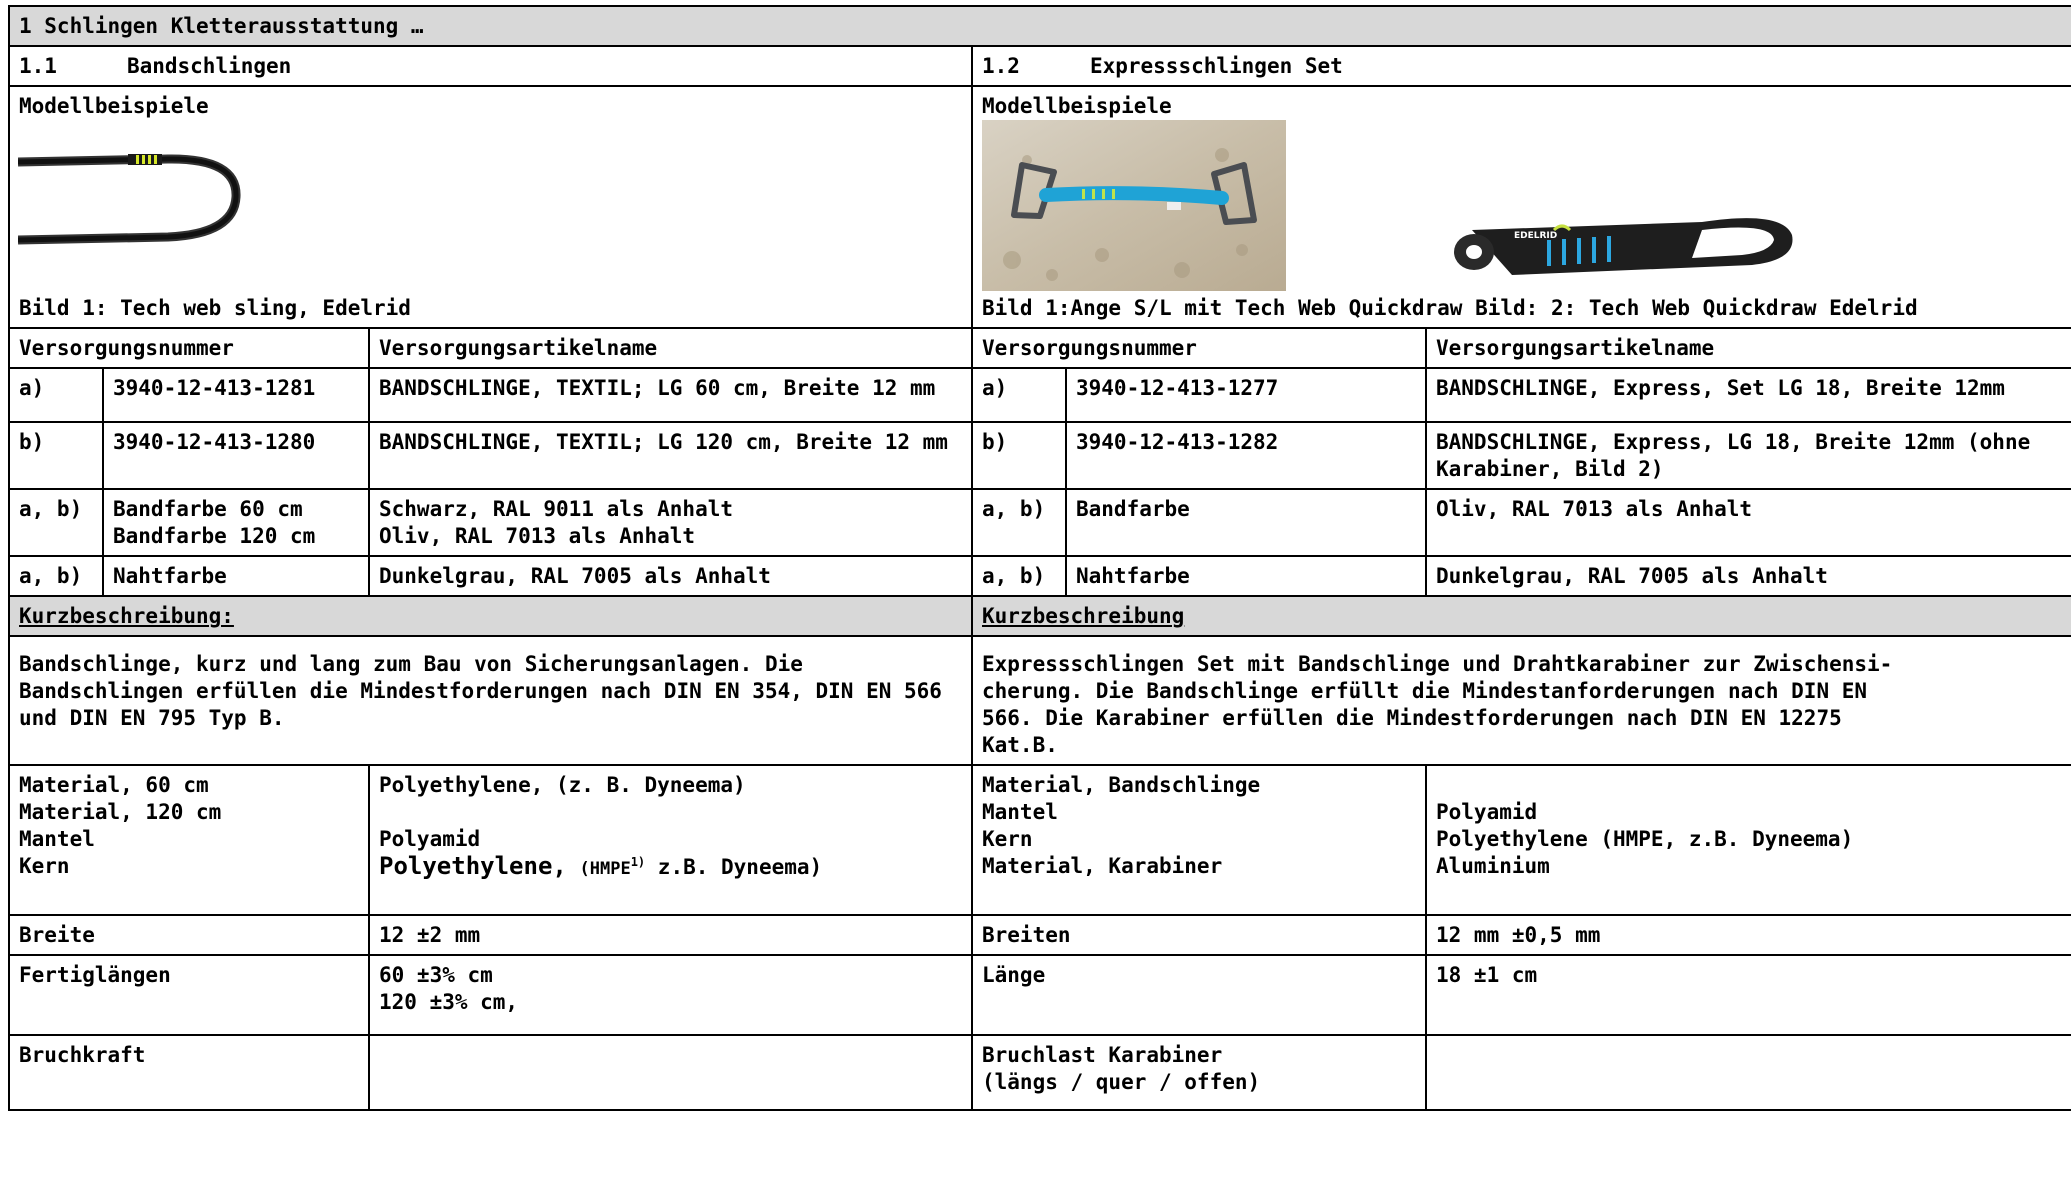 The image size is (2071, 1195). Describe the element at coordinates (236, 522) in the screenshot. I see `band-color-labels: Bandfarbe 60 cm Bandfarbe 120 cm` at that location.